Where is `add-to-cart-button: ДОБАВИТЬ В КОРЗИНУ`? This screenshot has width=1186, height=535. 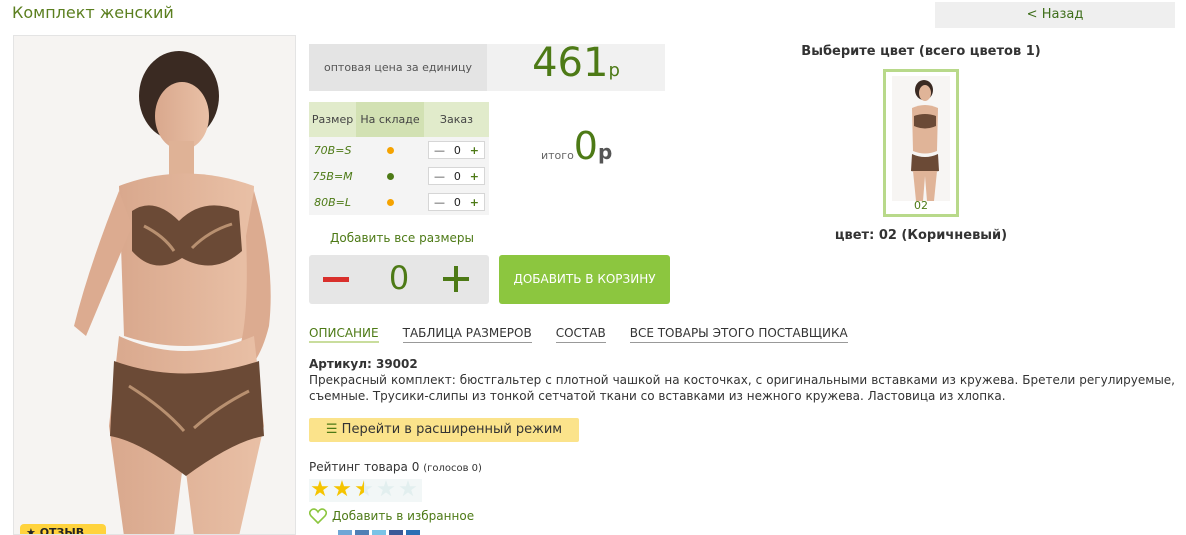
add-to-cart-button: ДОБАВИТЬ В КОРЗИНУ is located at coordinates (584, 279).